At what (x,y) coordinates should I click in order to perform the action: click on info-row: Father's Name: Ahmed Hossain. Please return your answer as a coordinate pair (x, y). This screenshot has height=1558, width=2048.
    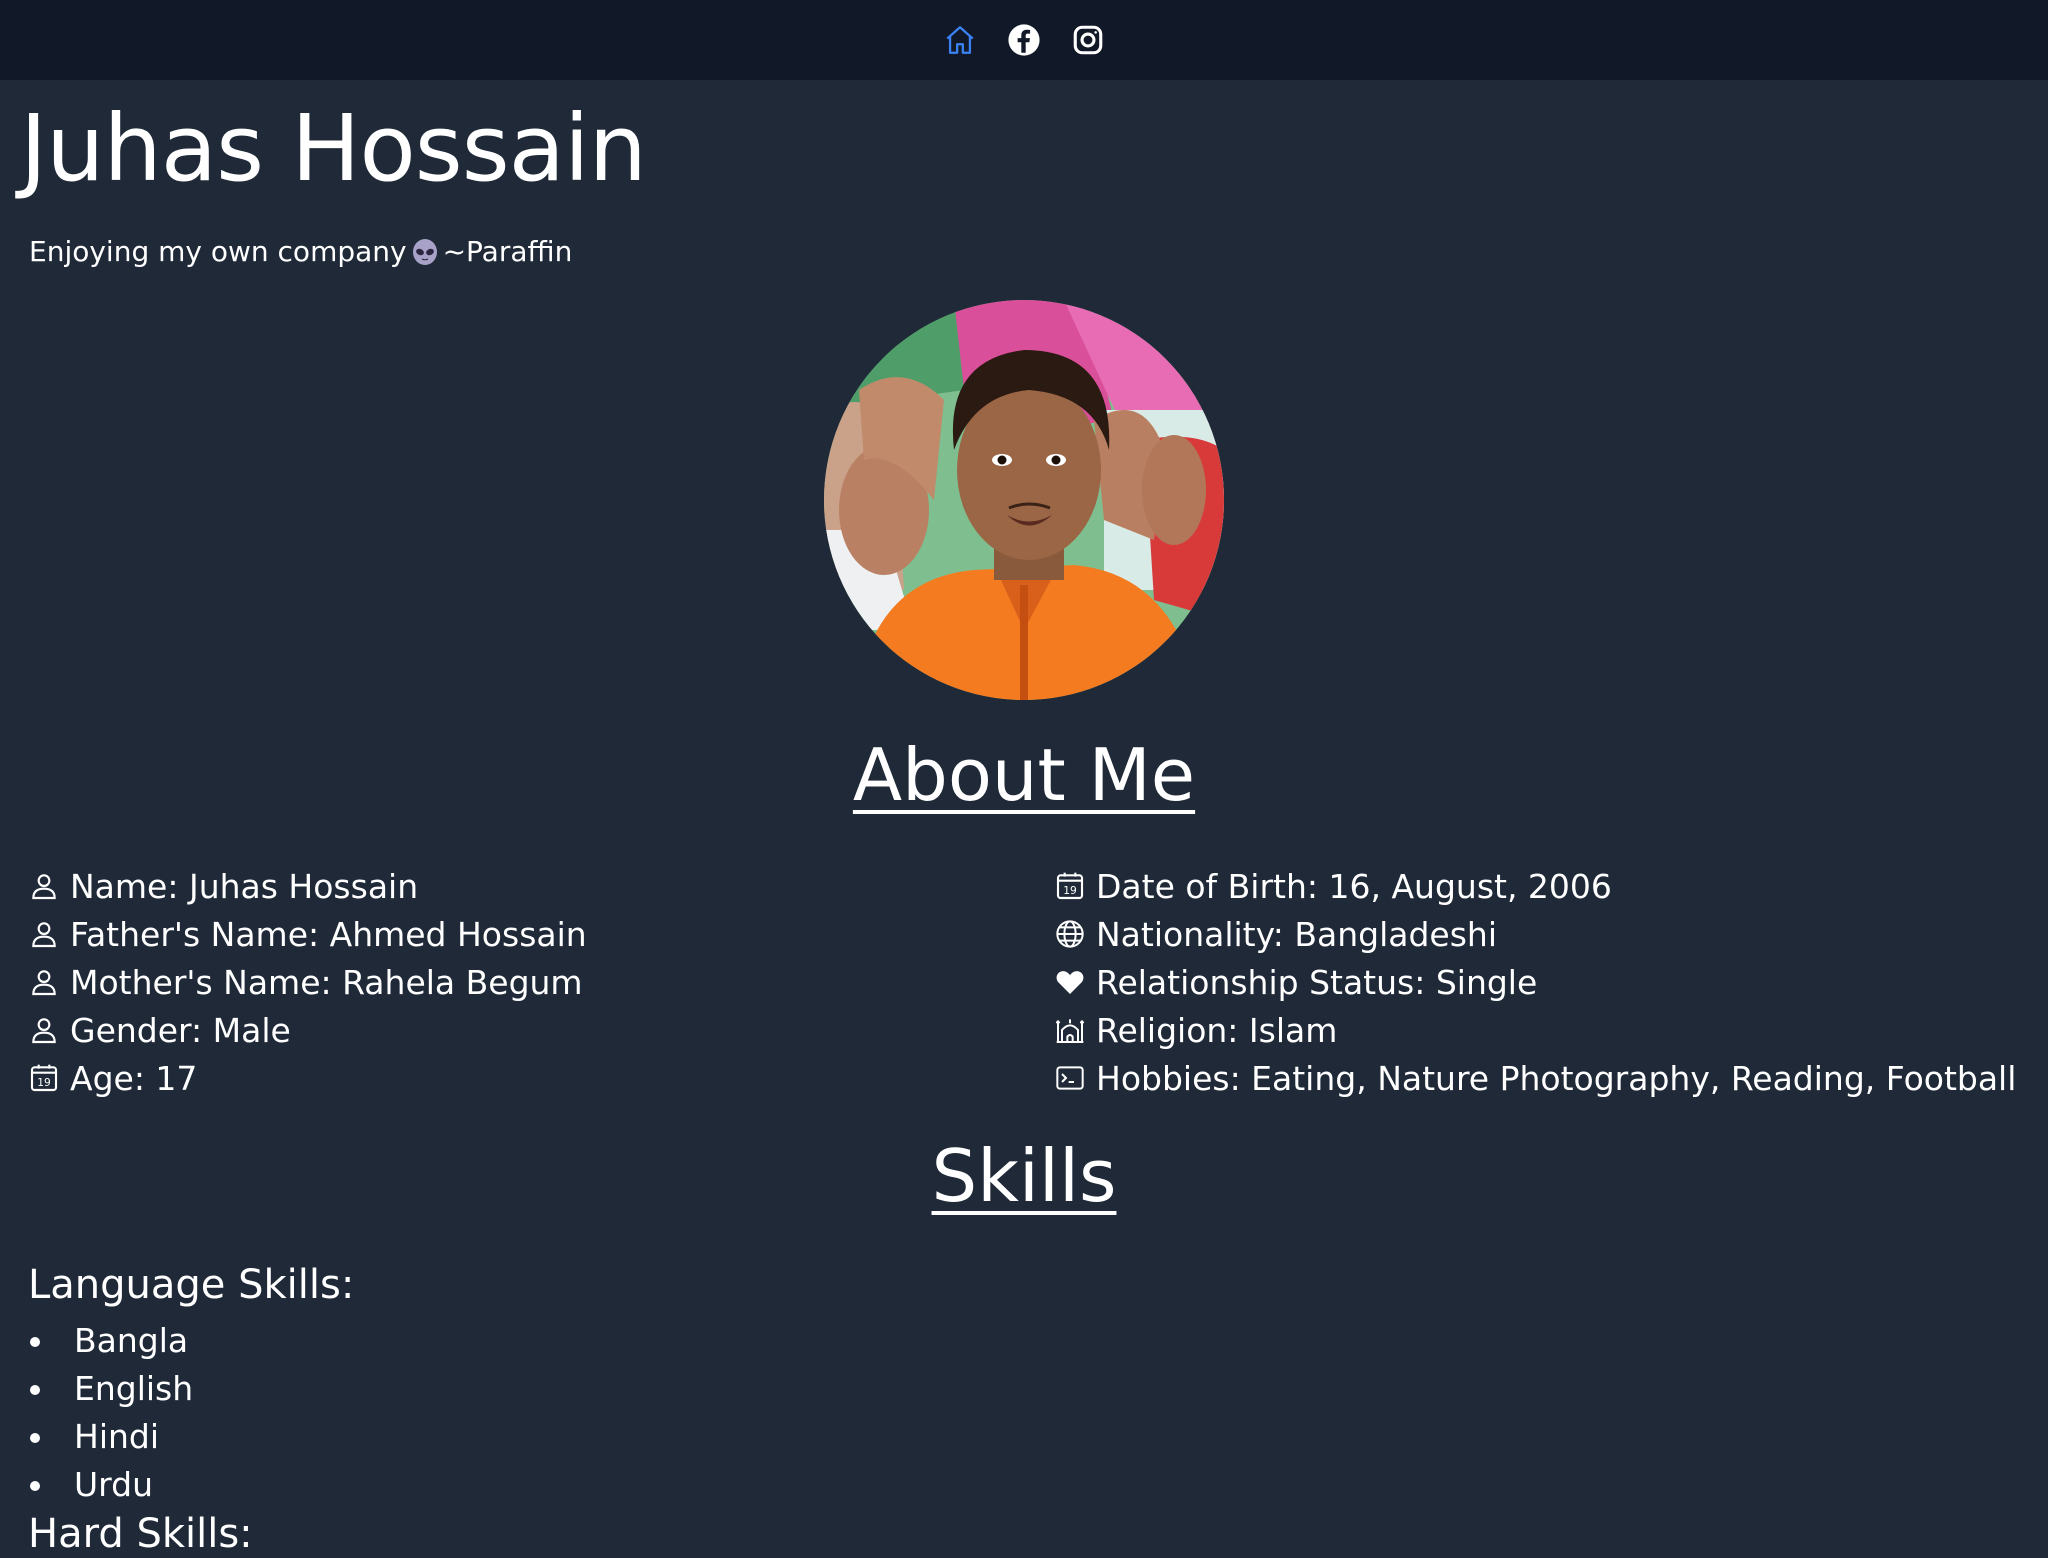
    Looking at the image, I should click on (307, 934).